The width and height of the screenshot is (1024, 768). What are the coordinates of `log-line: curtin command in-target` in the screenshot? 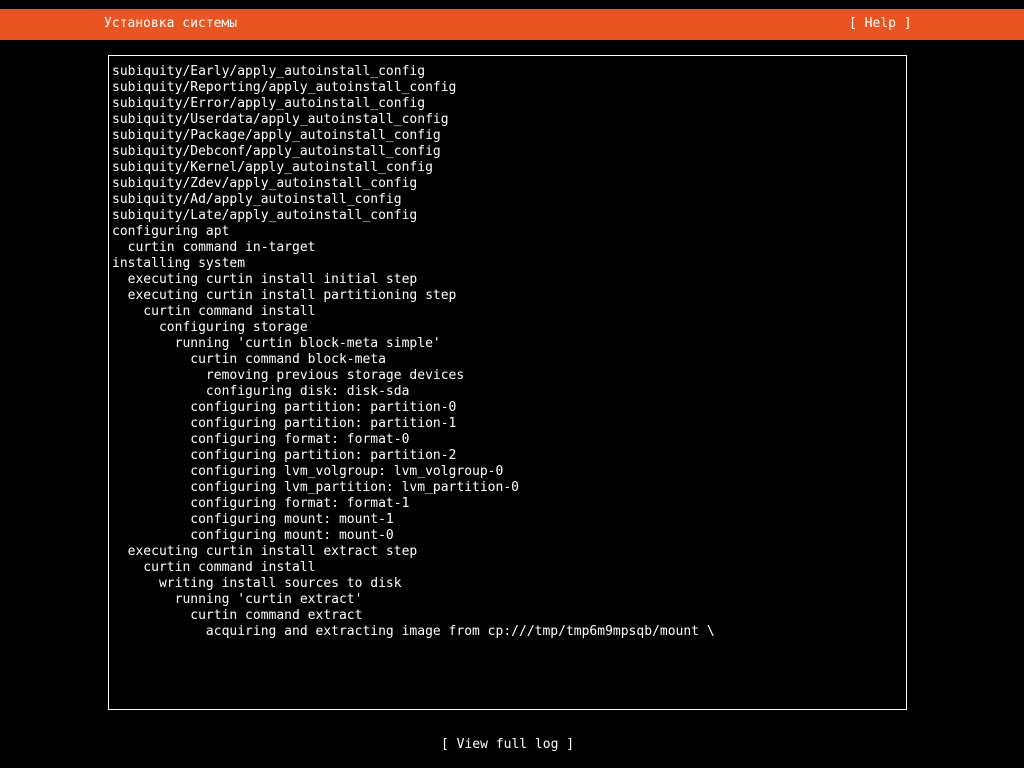 It's located at (214, 247).